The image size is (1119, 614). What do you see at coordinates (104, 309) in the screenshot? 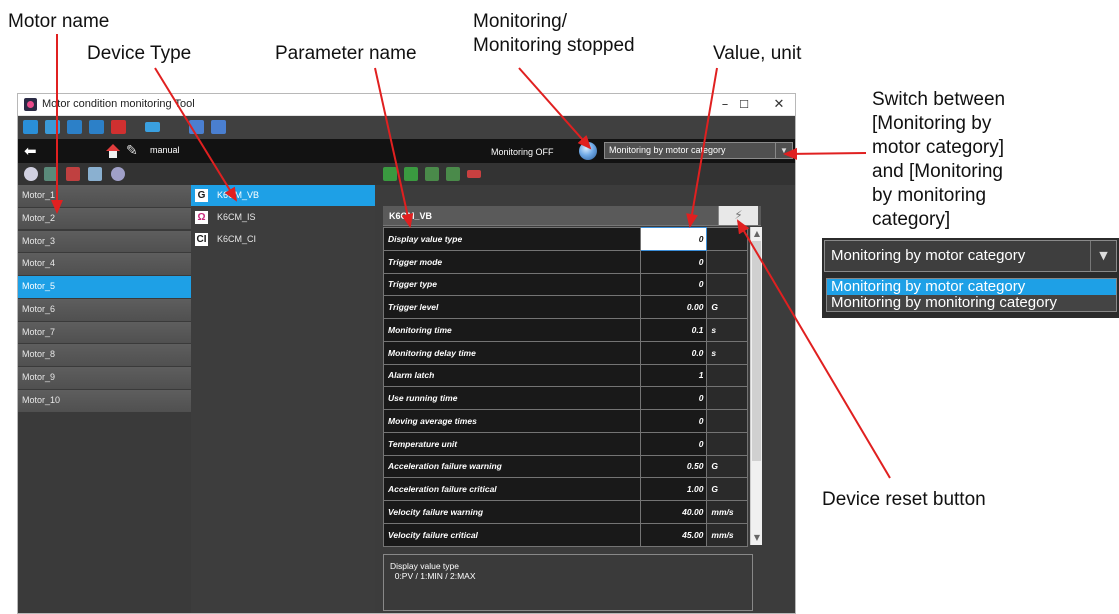
I see `motor-item: Motor_6` at bounding box center [104, 309].